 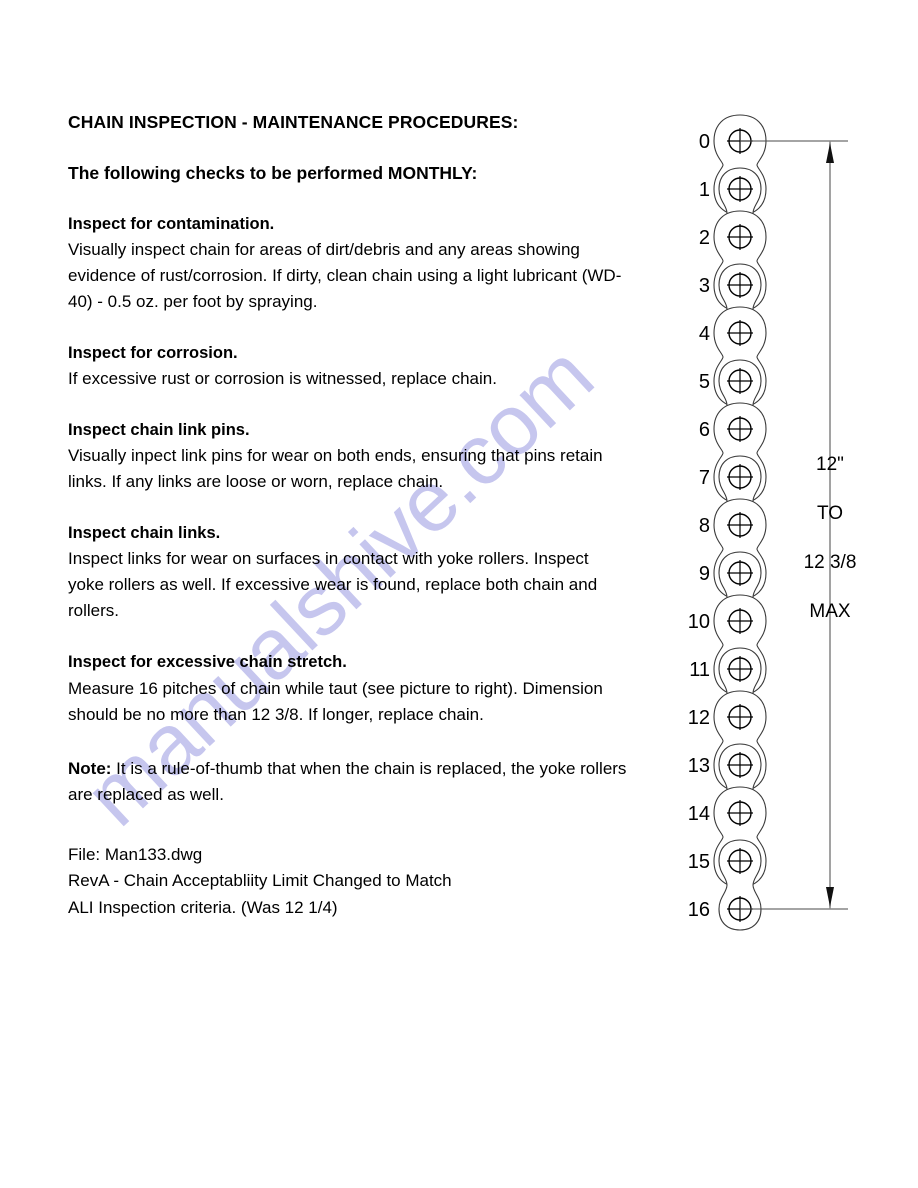 I want to click on note-label: Note:, so click(x=90, y=768).